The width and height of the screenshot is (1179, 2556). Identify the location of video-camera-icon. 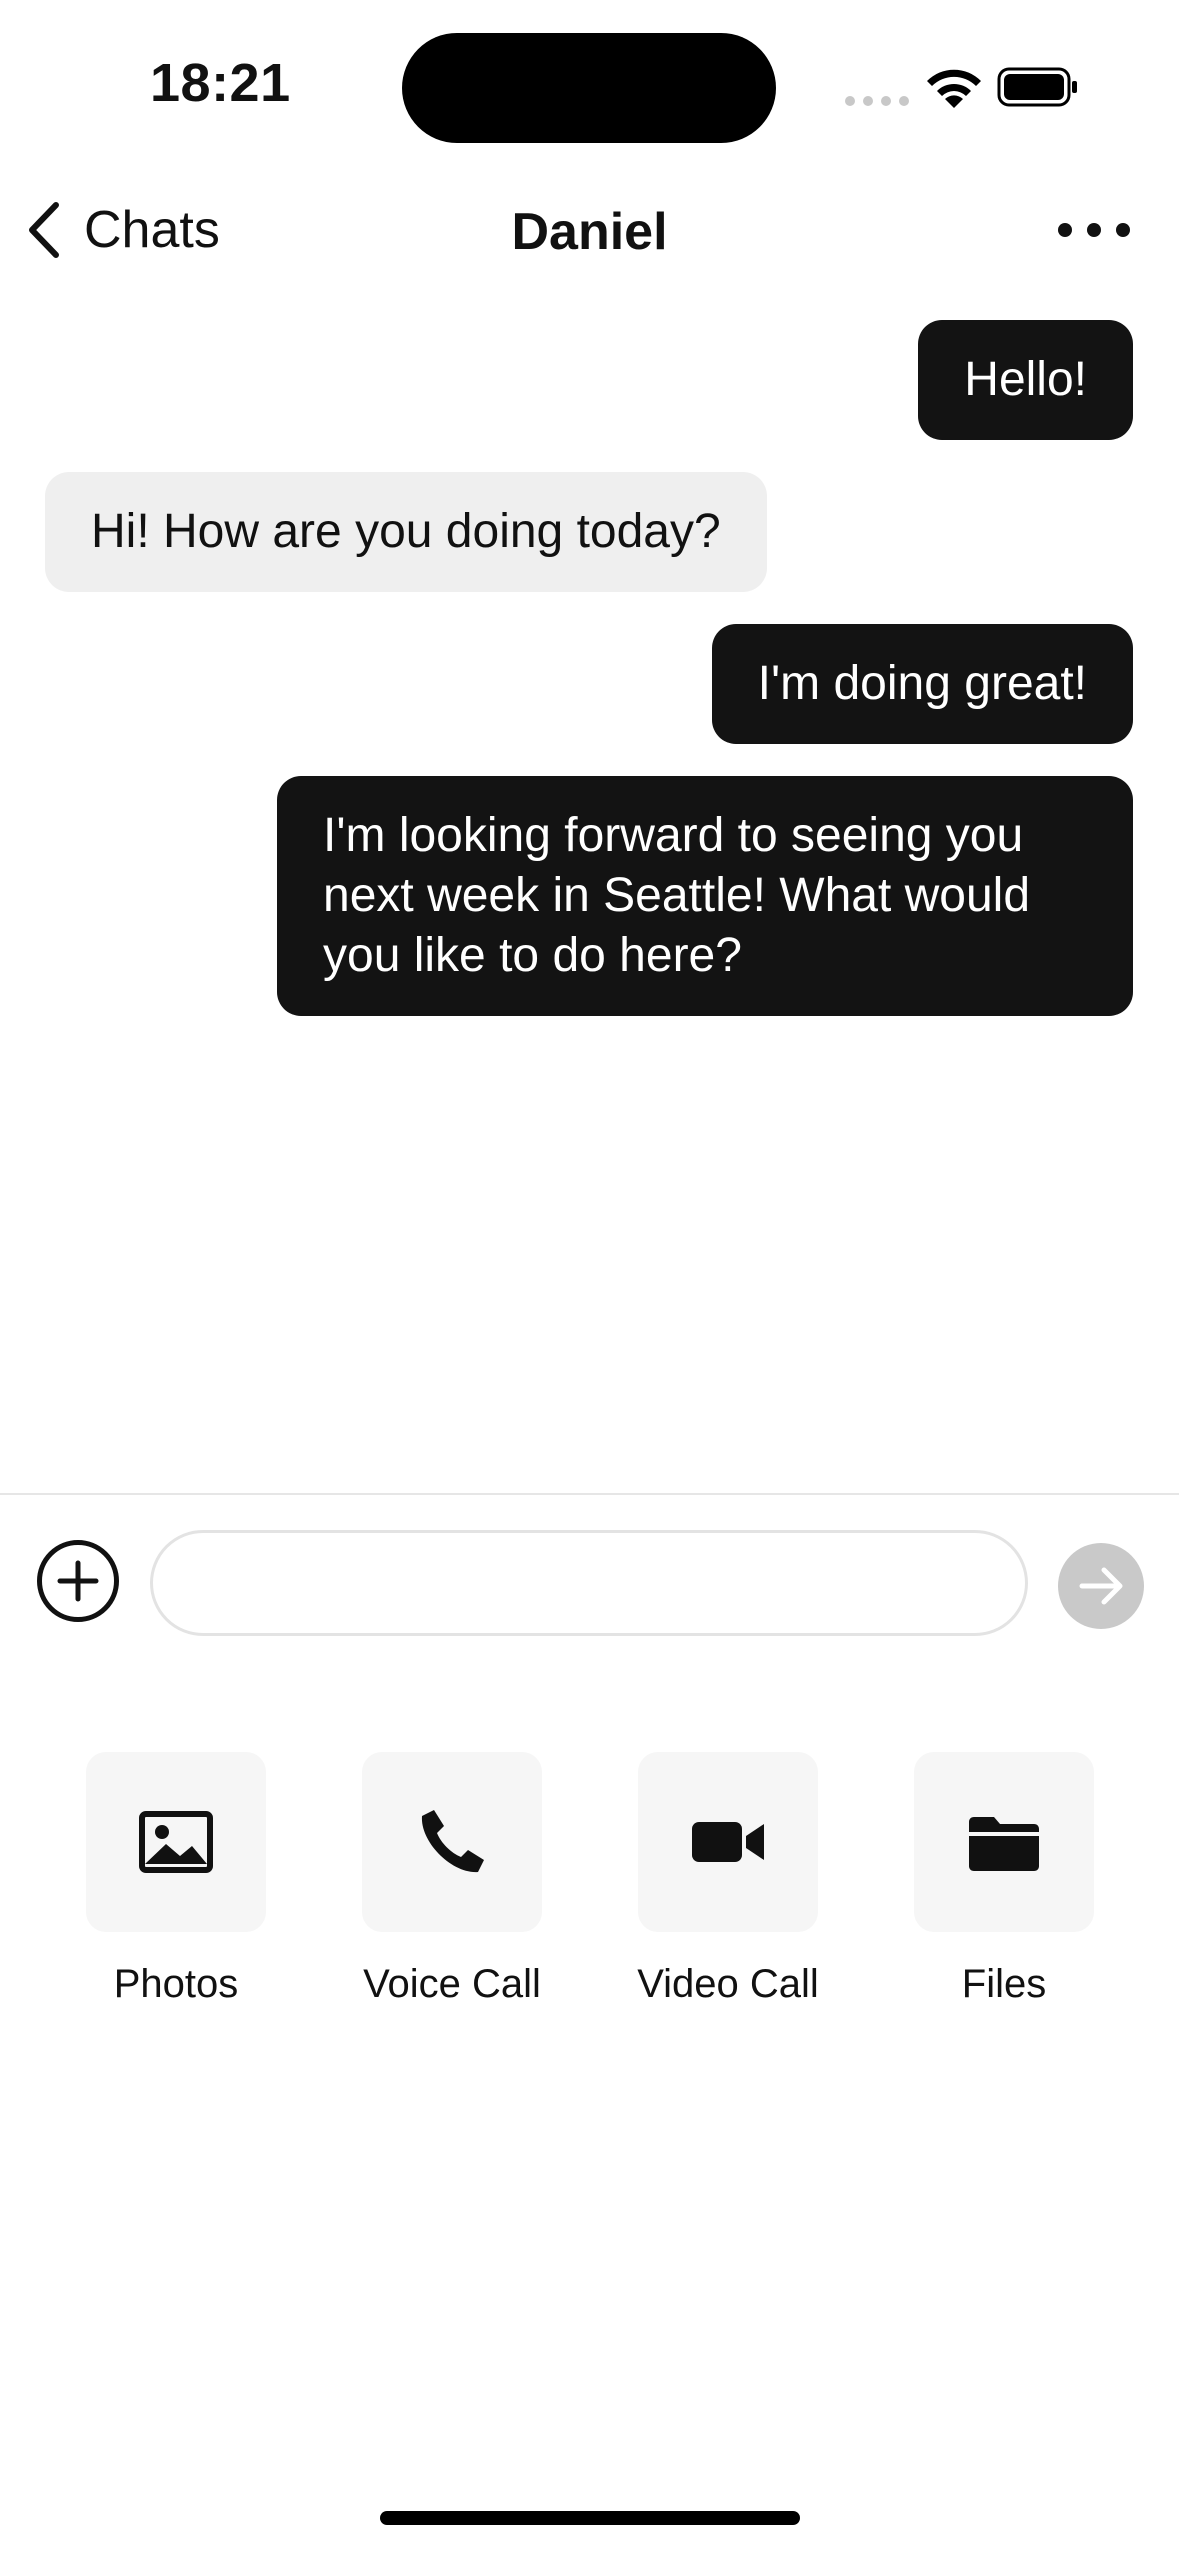
(728, 1842).